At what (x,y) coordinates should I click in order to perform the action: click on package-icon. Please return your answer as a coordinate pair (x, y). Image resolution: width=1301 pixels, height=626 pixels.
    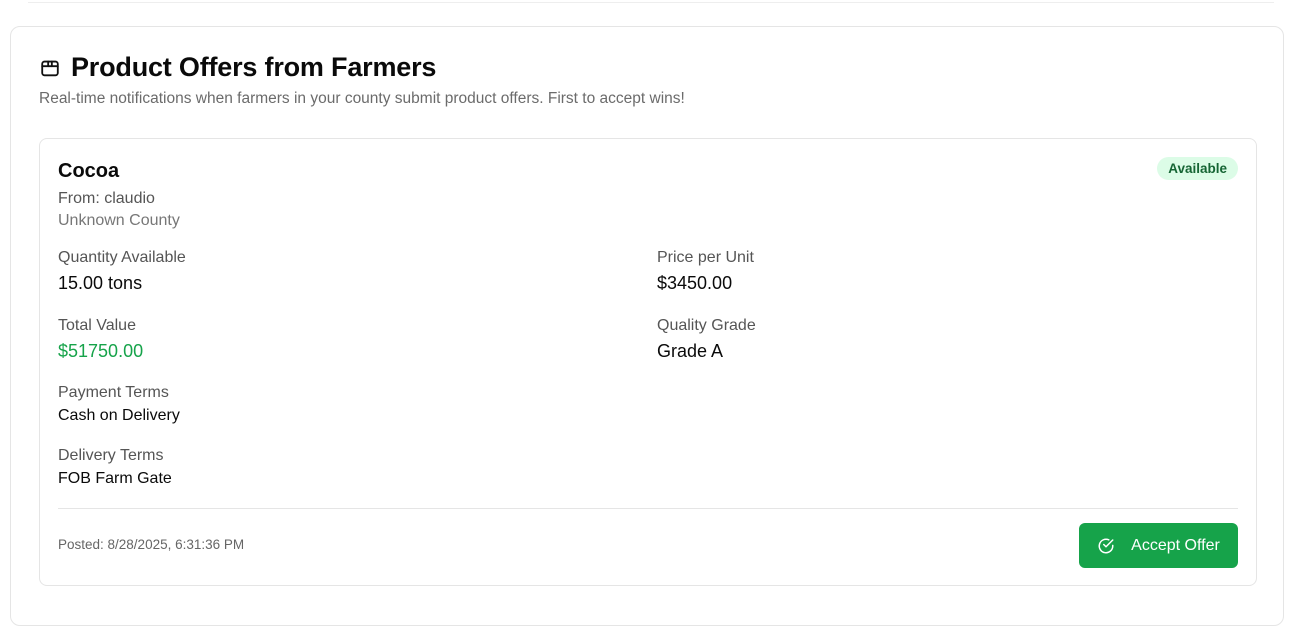
    Looking at the image, I should click on (50, 68).